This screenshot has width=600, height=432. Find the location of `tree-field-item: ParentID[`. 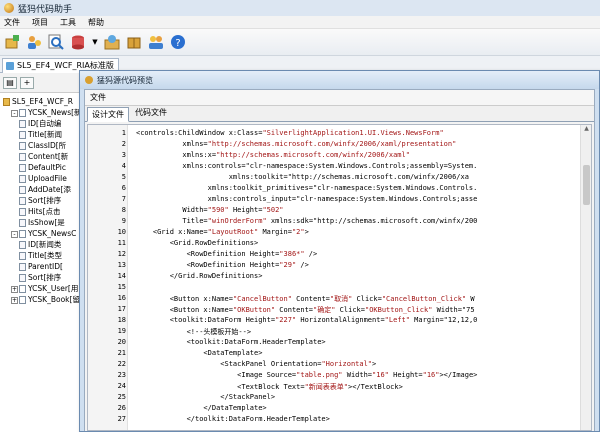

tree-field-item: ParentID[ is located at coordinates (41, 266).